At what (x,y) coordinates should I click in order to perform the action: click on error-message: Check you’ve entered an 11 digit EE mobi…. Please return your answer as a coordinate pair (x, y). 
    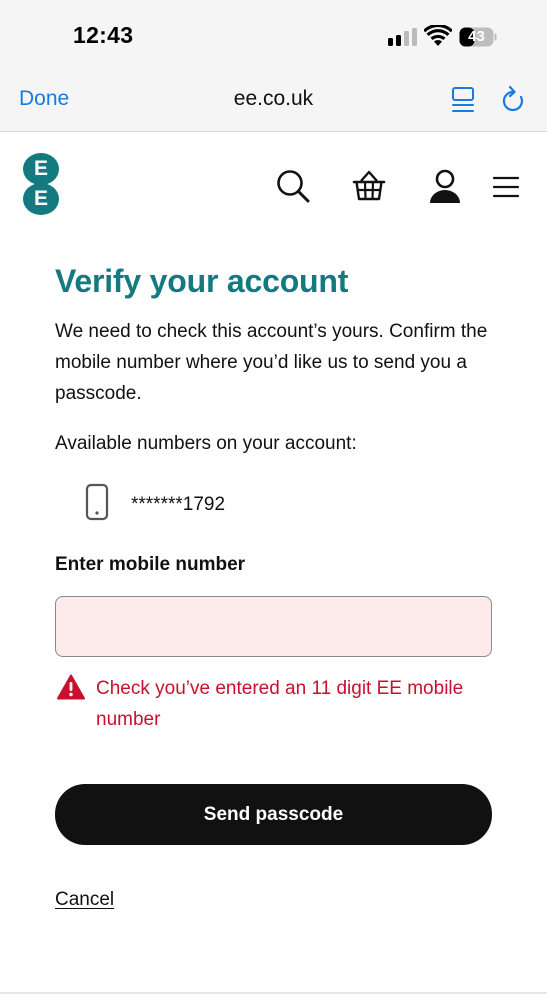
    Looking at the image, I should click on (280, 704).